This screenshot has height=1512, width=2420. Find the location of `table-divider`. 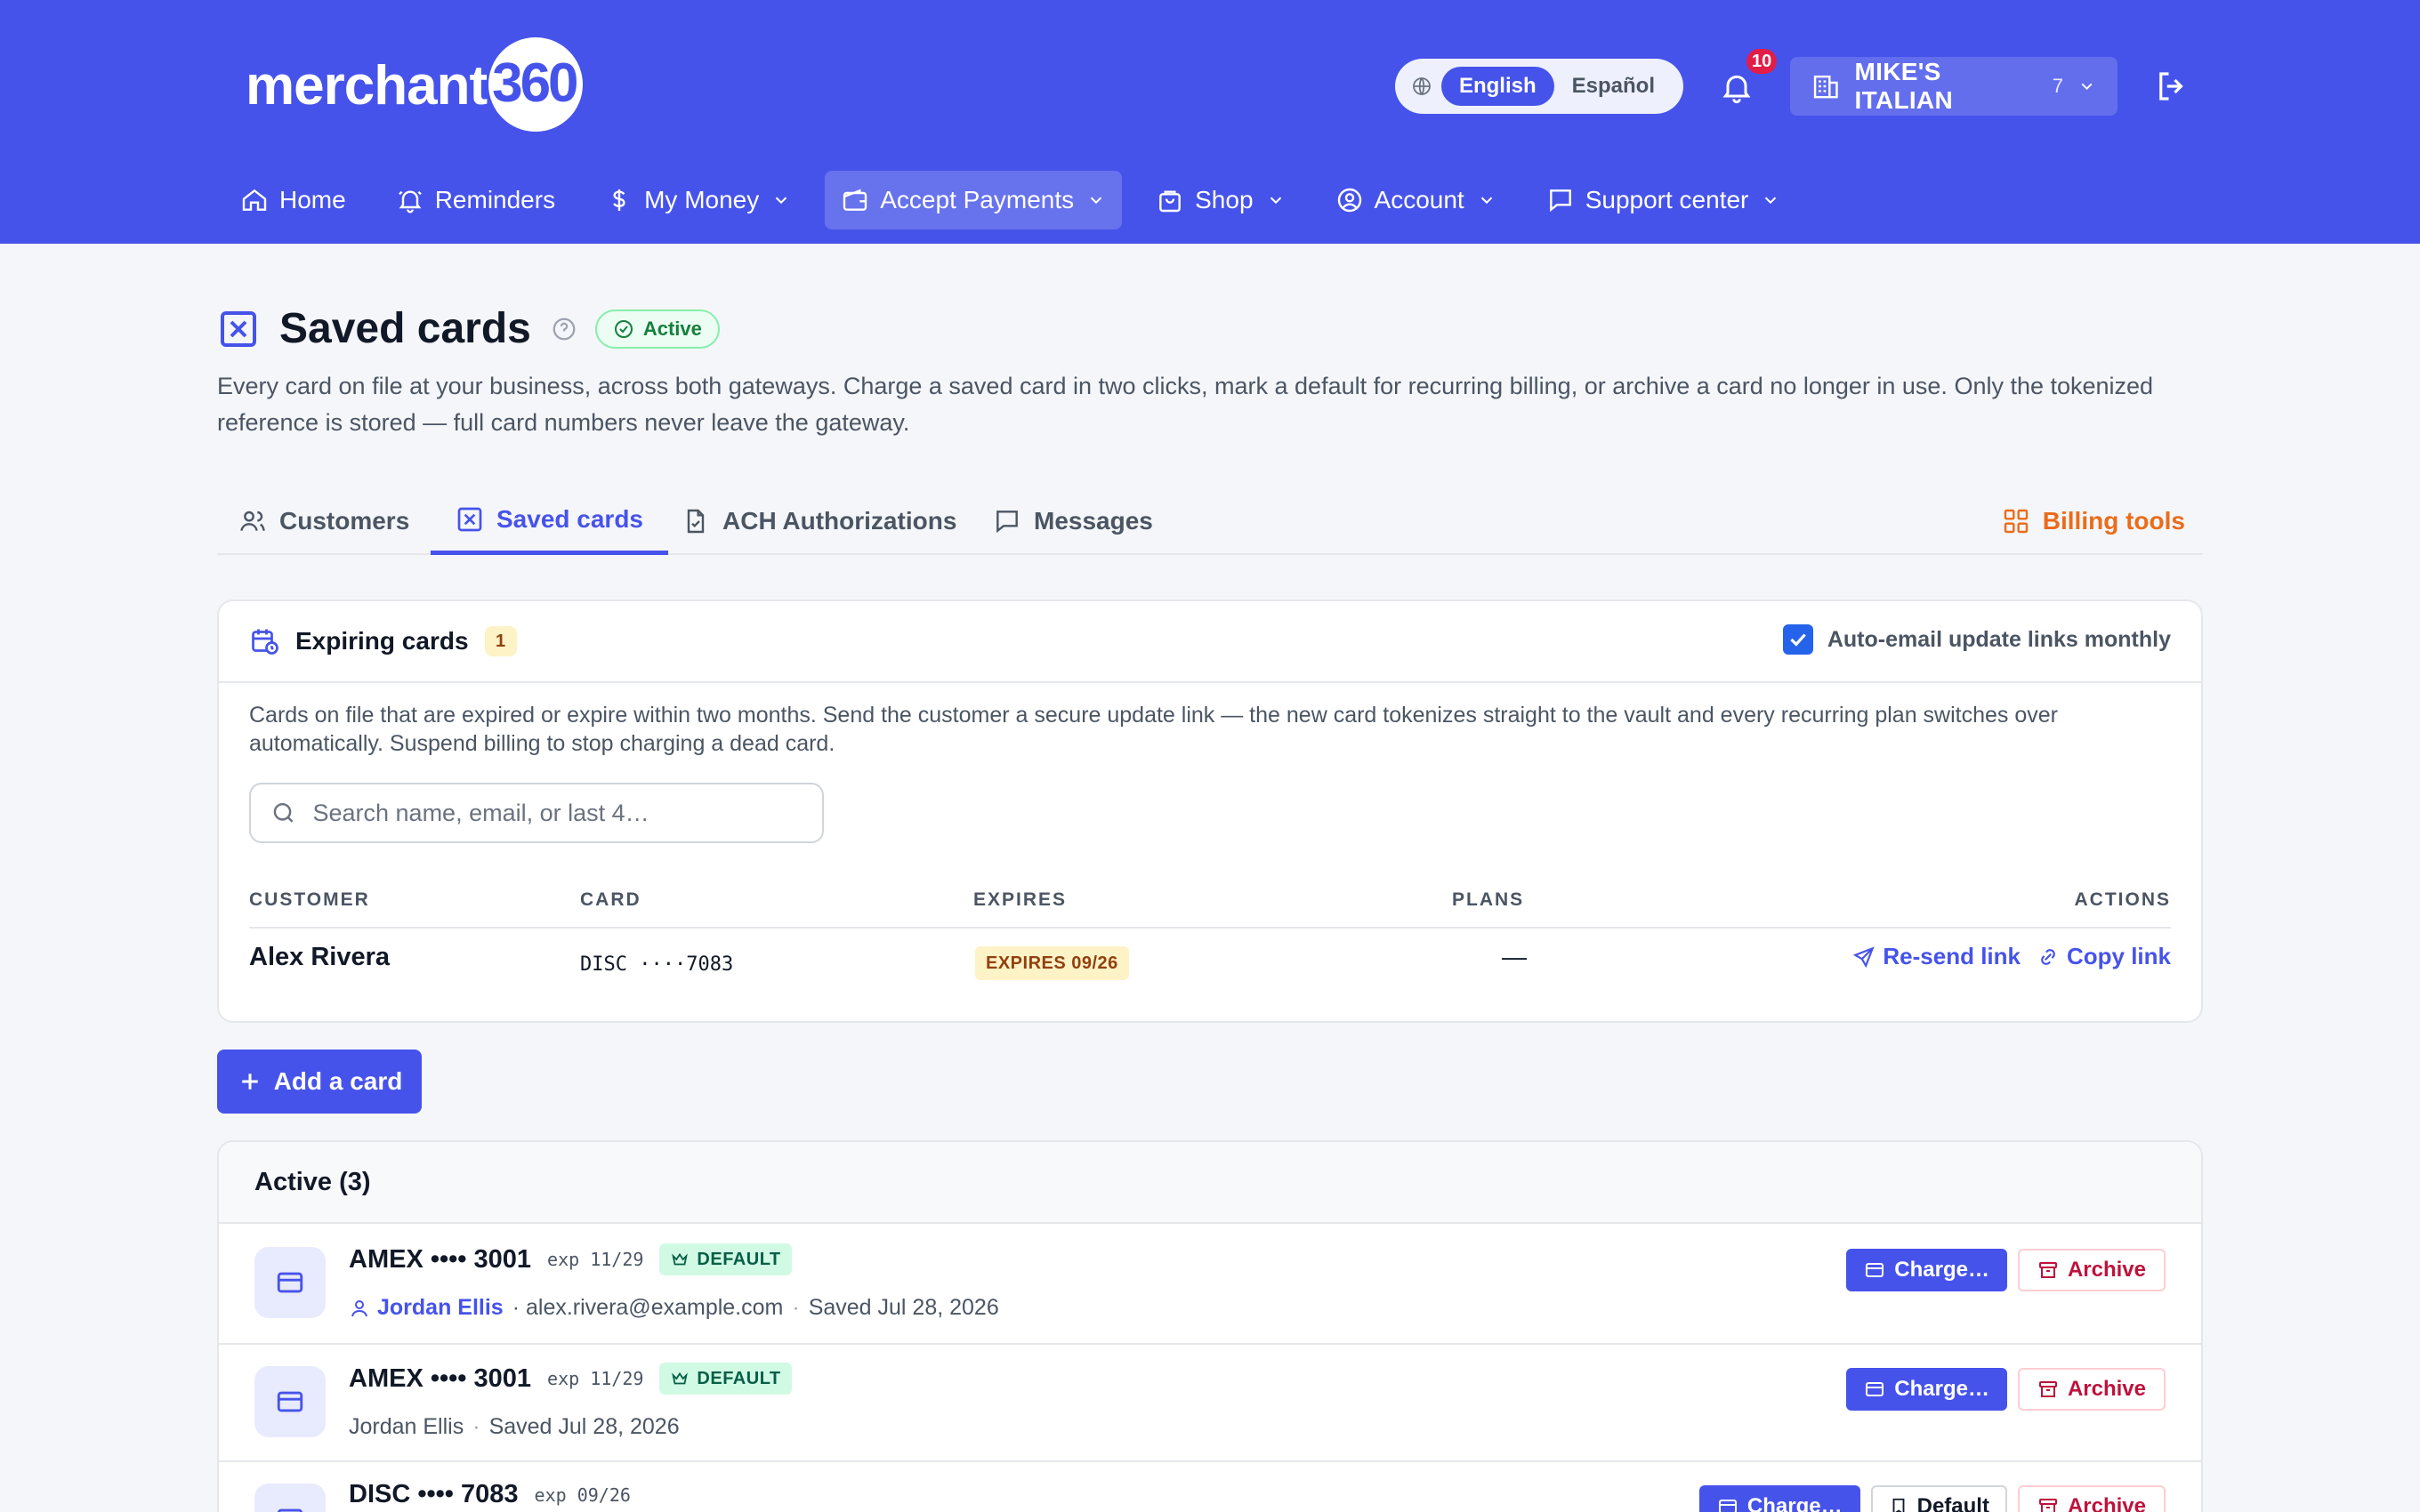

table-divider is located at coordinates (1210, 928).